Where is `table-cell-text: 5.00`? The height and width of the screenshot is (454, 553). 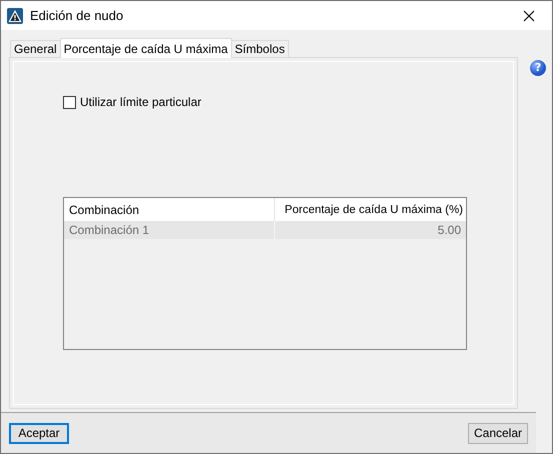
table-cell-text: 5.00 is located at coordinates (449, 230).